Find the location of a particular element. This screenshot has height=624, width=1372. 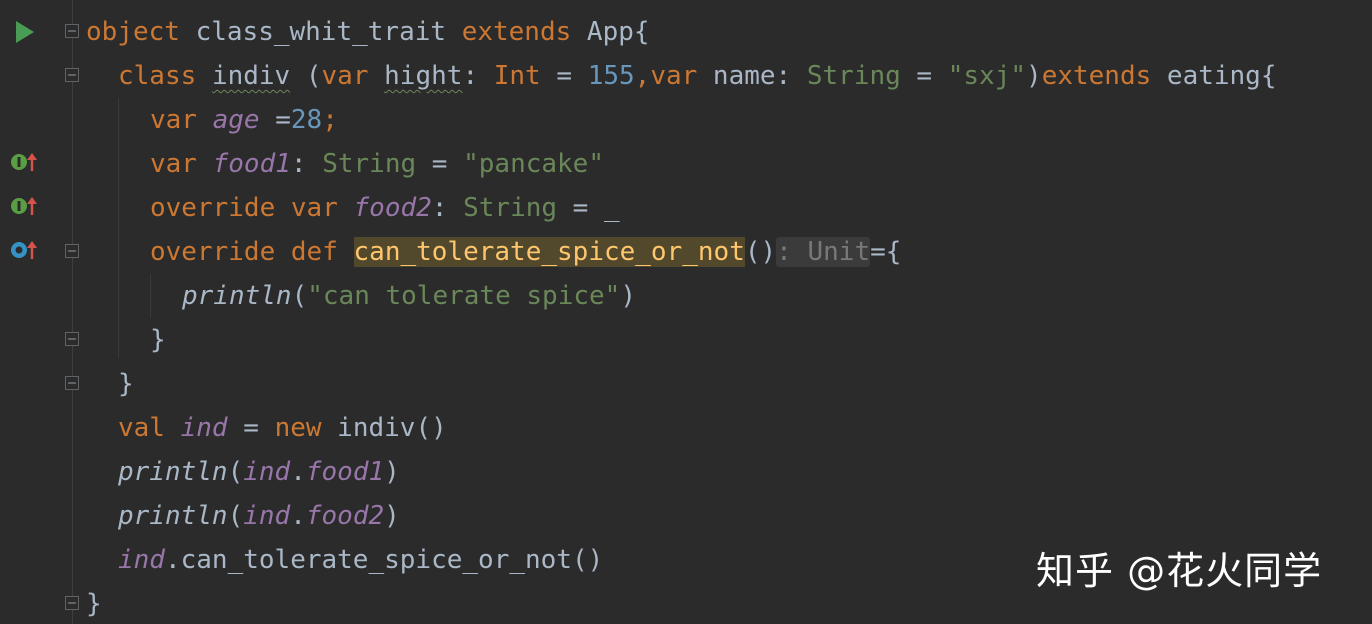

code-token: indiv is located at coordinates (251, 76).